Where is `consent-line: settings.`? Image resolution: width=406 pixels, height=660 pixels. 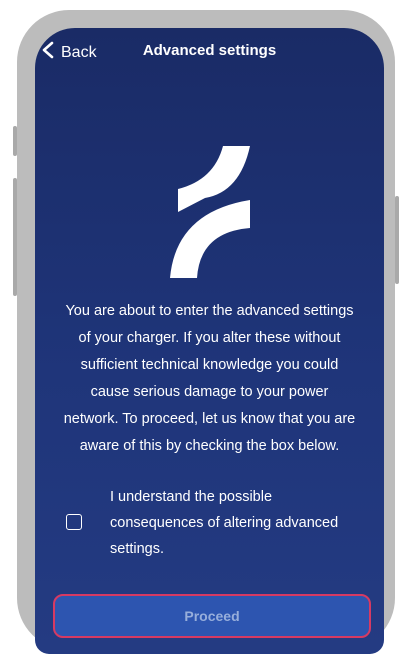
consent-line: settings. is located at coordinates (137, 549).